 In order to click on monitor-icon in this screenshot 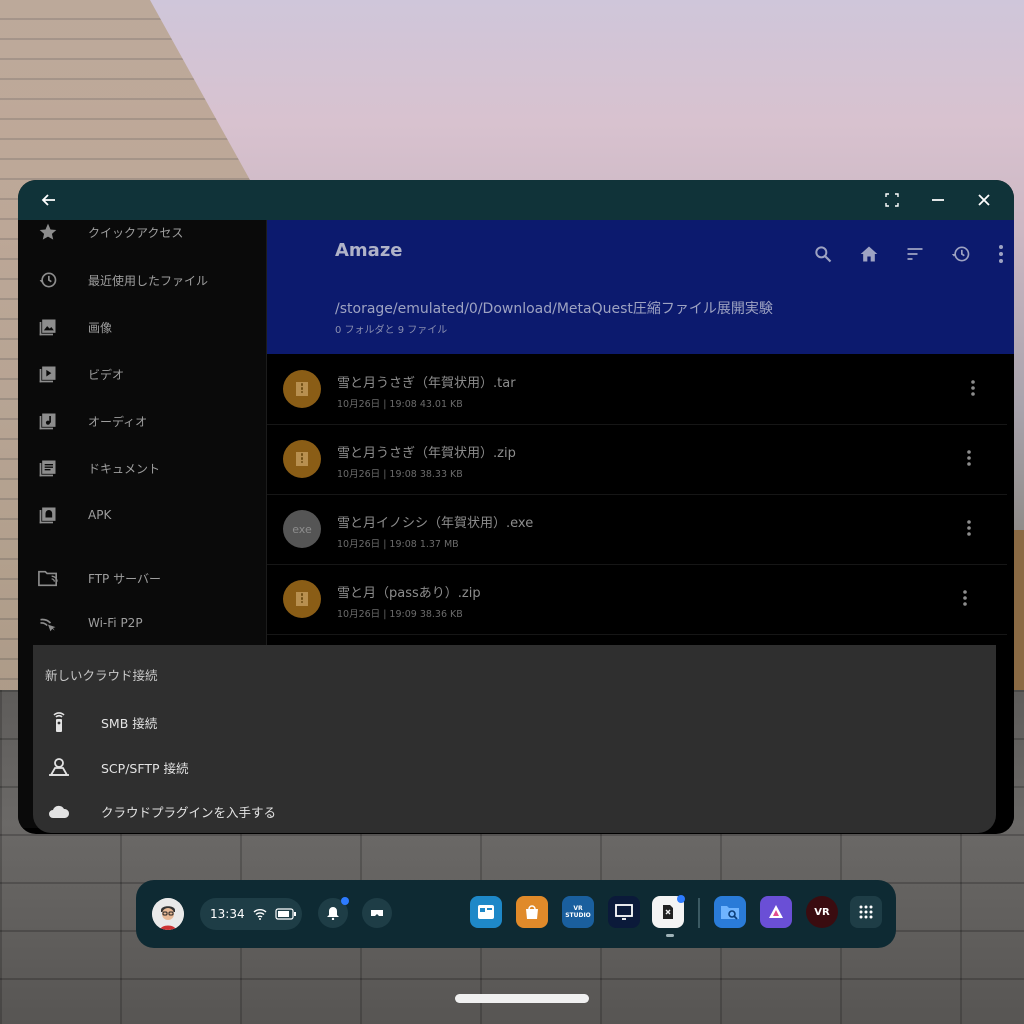, I will do `click(624, 912)`.